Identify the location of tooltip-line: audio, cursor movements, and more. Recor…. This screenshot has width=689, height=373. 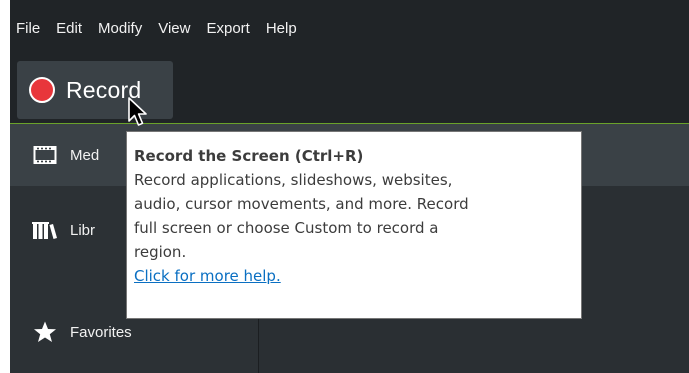
(301, 204).